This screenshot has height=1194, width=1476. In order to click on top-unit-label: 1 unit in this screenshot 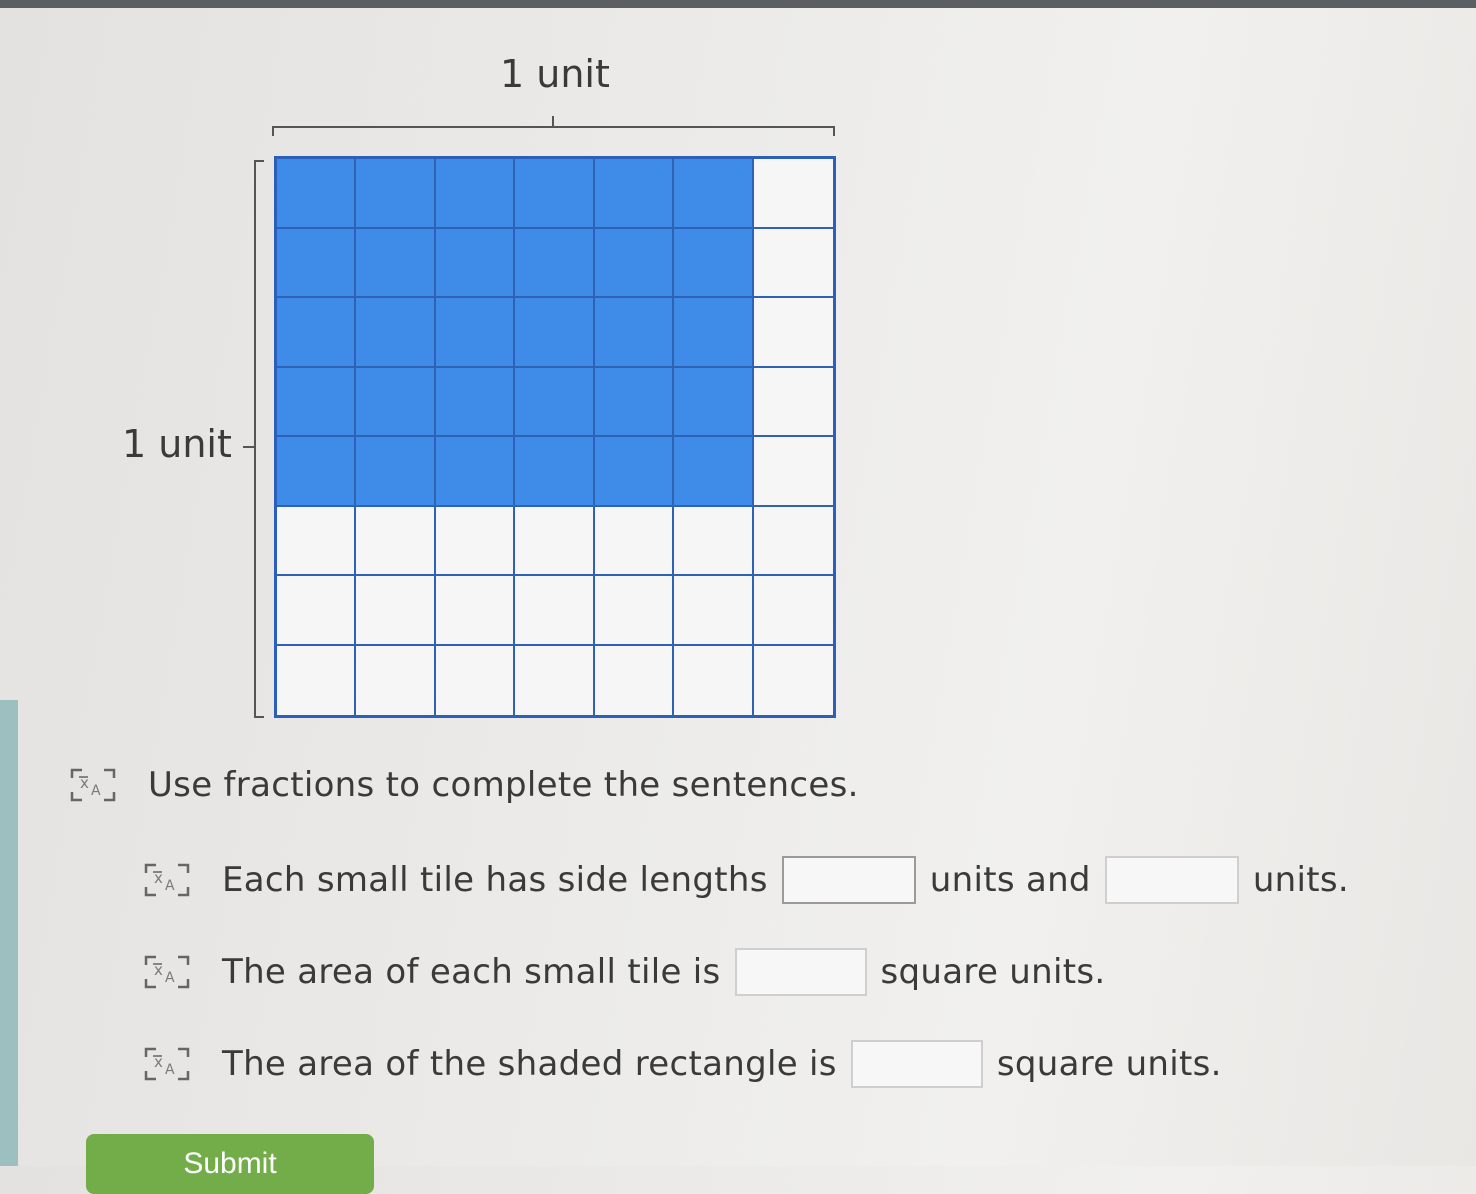, I will do `click(555, 74)`.